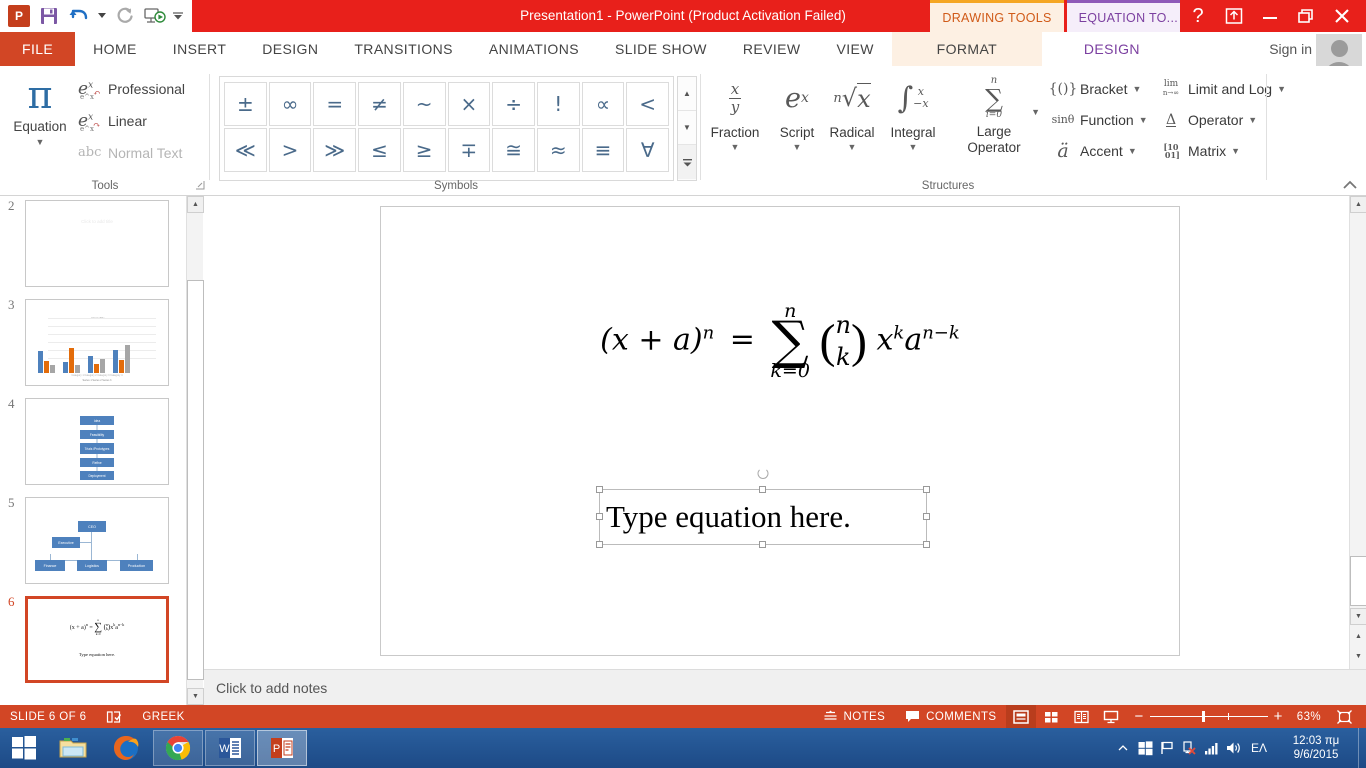  I want to click on accent-button: ä Accent ▼, so click(1091, 150).